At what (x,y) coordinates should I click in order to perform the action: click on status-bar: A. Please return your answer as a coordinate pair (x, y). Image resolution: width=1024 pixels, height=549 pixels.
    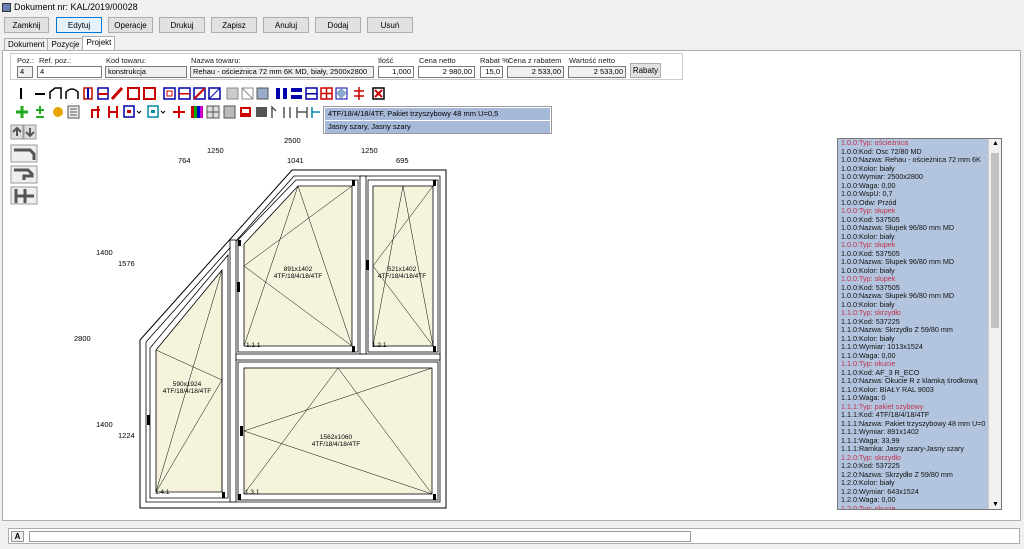
    Looking at the image, I should click on (514, 536).